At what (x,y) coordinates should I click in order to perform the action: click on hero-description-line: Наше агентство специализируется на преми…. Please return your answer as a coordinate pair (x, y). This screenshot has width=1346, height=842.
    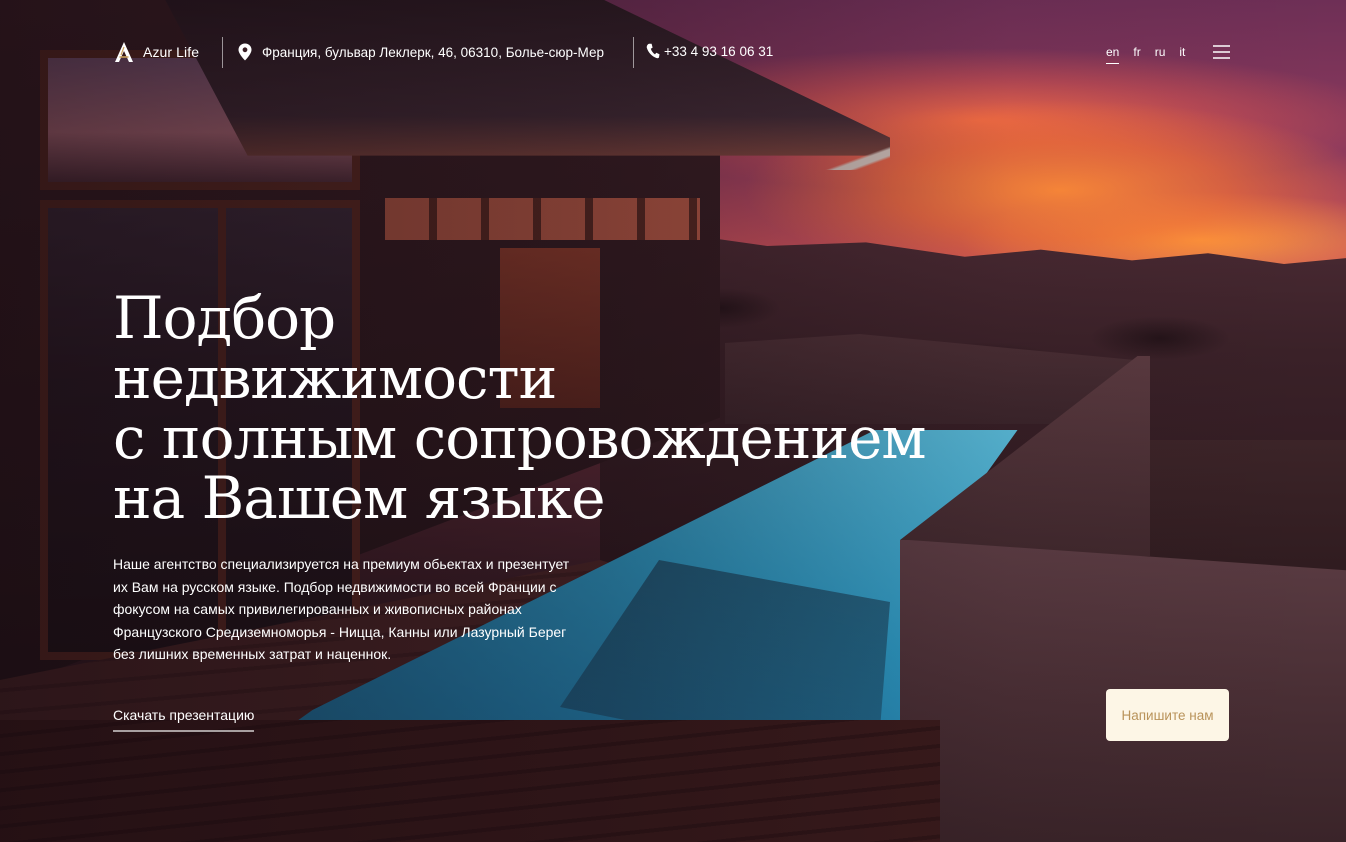
    Looking at the image, I should click on (341, 564).